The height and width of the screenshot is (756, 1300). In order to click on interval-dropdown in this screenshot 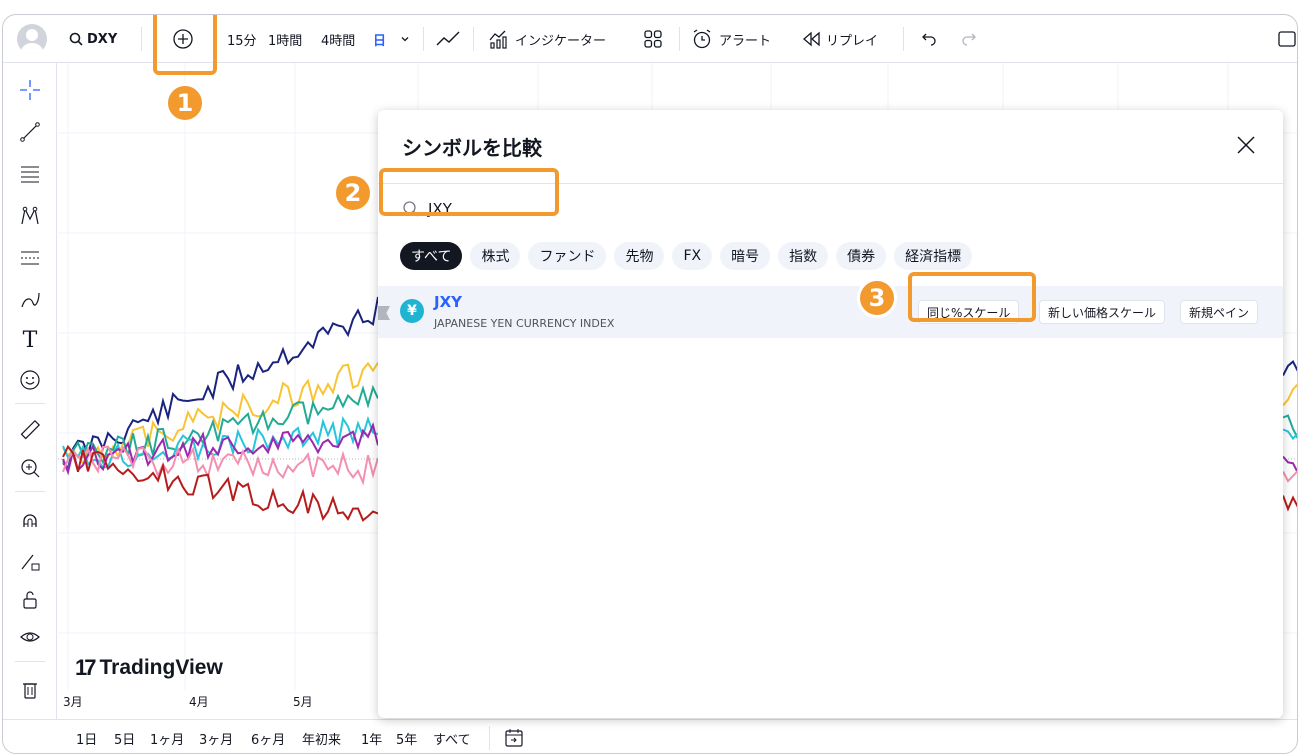, I will do `click(405, 39)`.